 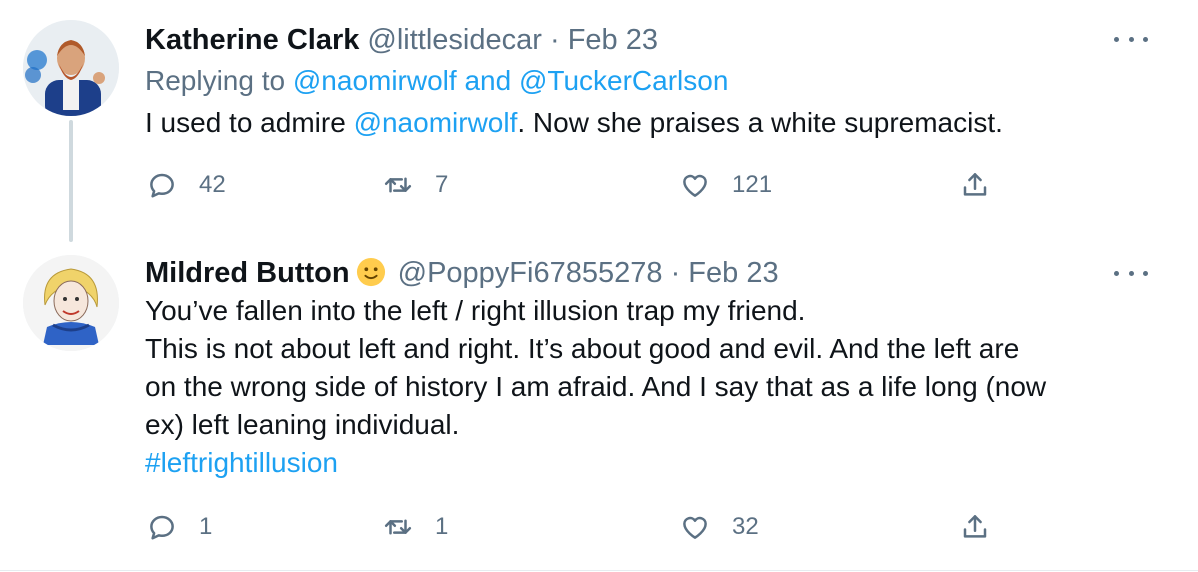 What do you see at coordinates (530, 273) in the screenshot?
I see `handle: @PoppyFi67855278` at bounding box center [530, 273].